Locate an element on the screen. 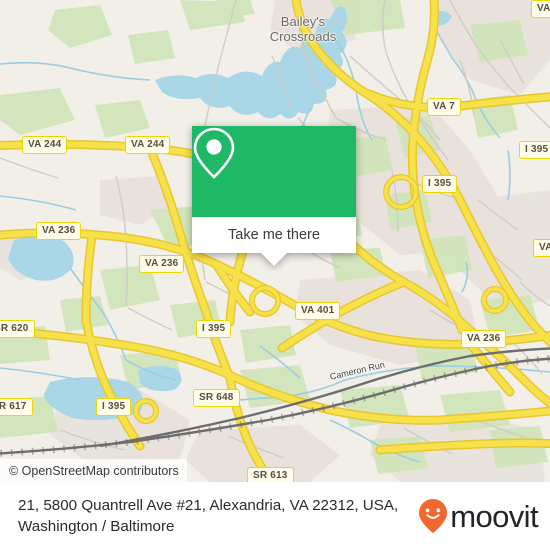  moovit-logo: moovit is located at coordinates (478, 516).